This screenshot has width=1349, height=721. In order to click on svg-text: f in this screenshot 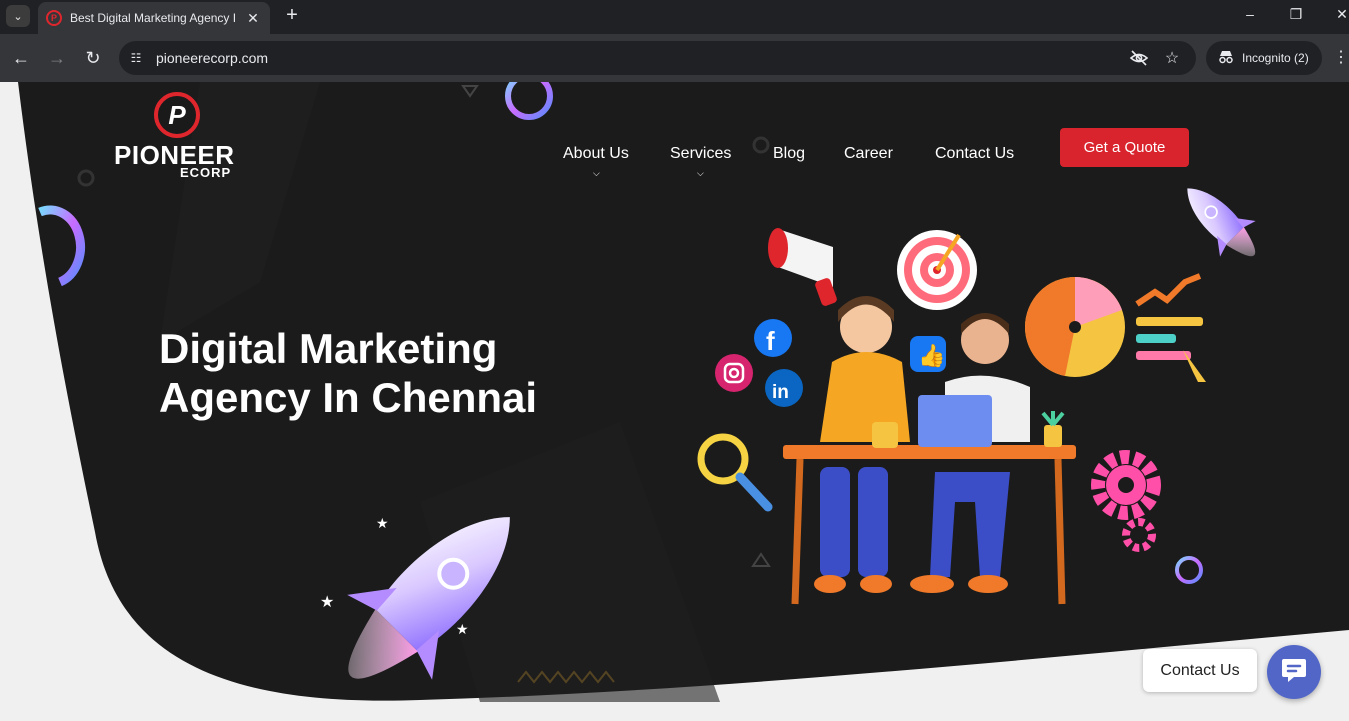, I will do `click(770, 341)`.